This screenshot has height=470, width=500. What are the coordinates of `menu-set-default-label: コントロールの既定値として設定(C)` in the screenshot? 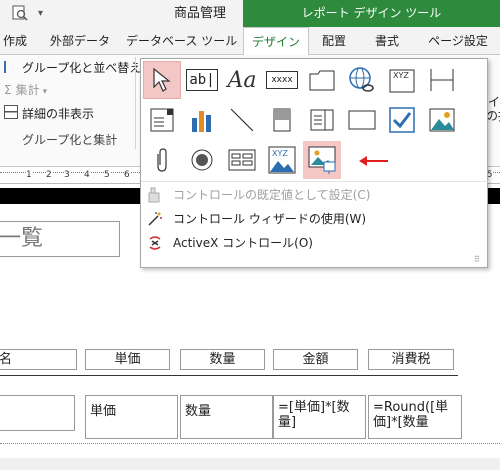 It's located at (272, 195).